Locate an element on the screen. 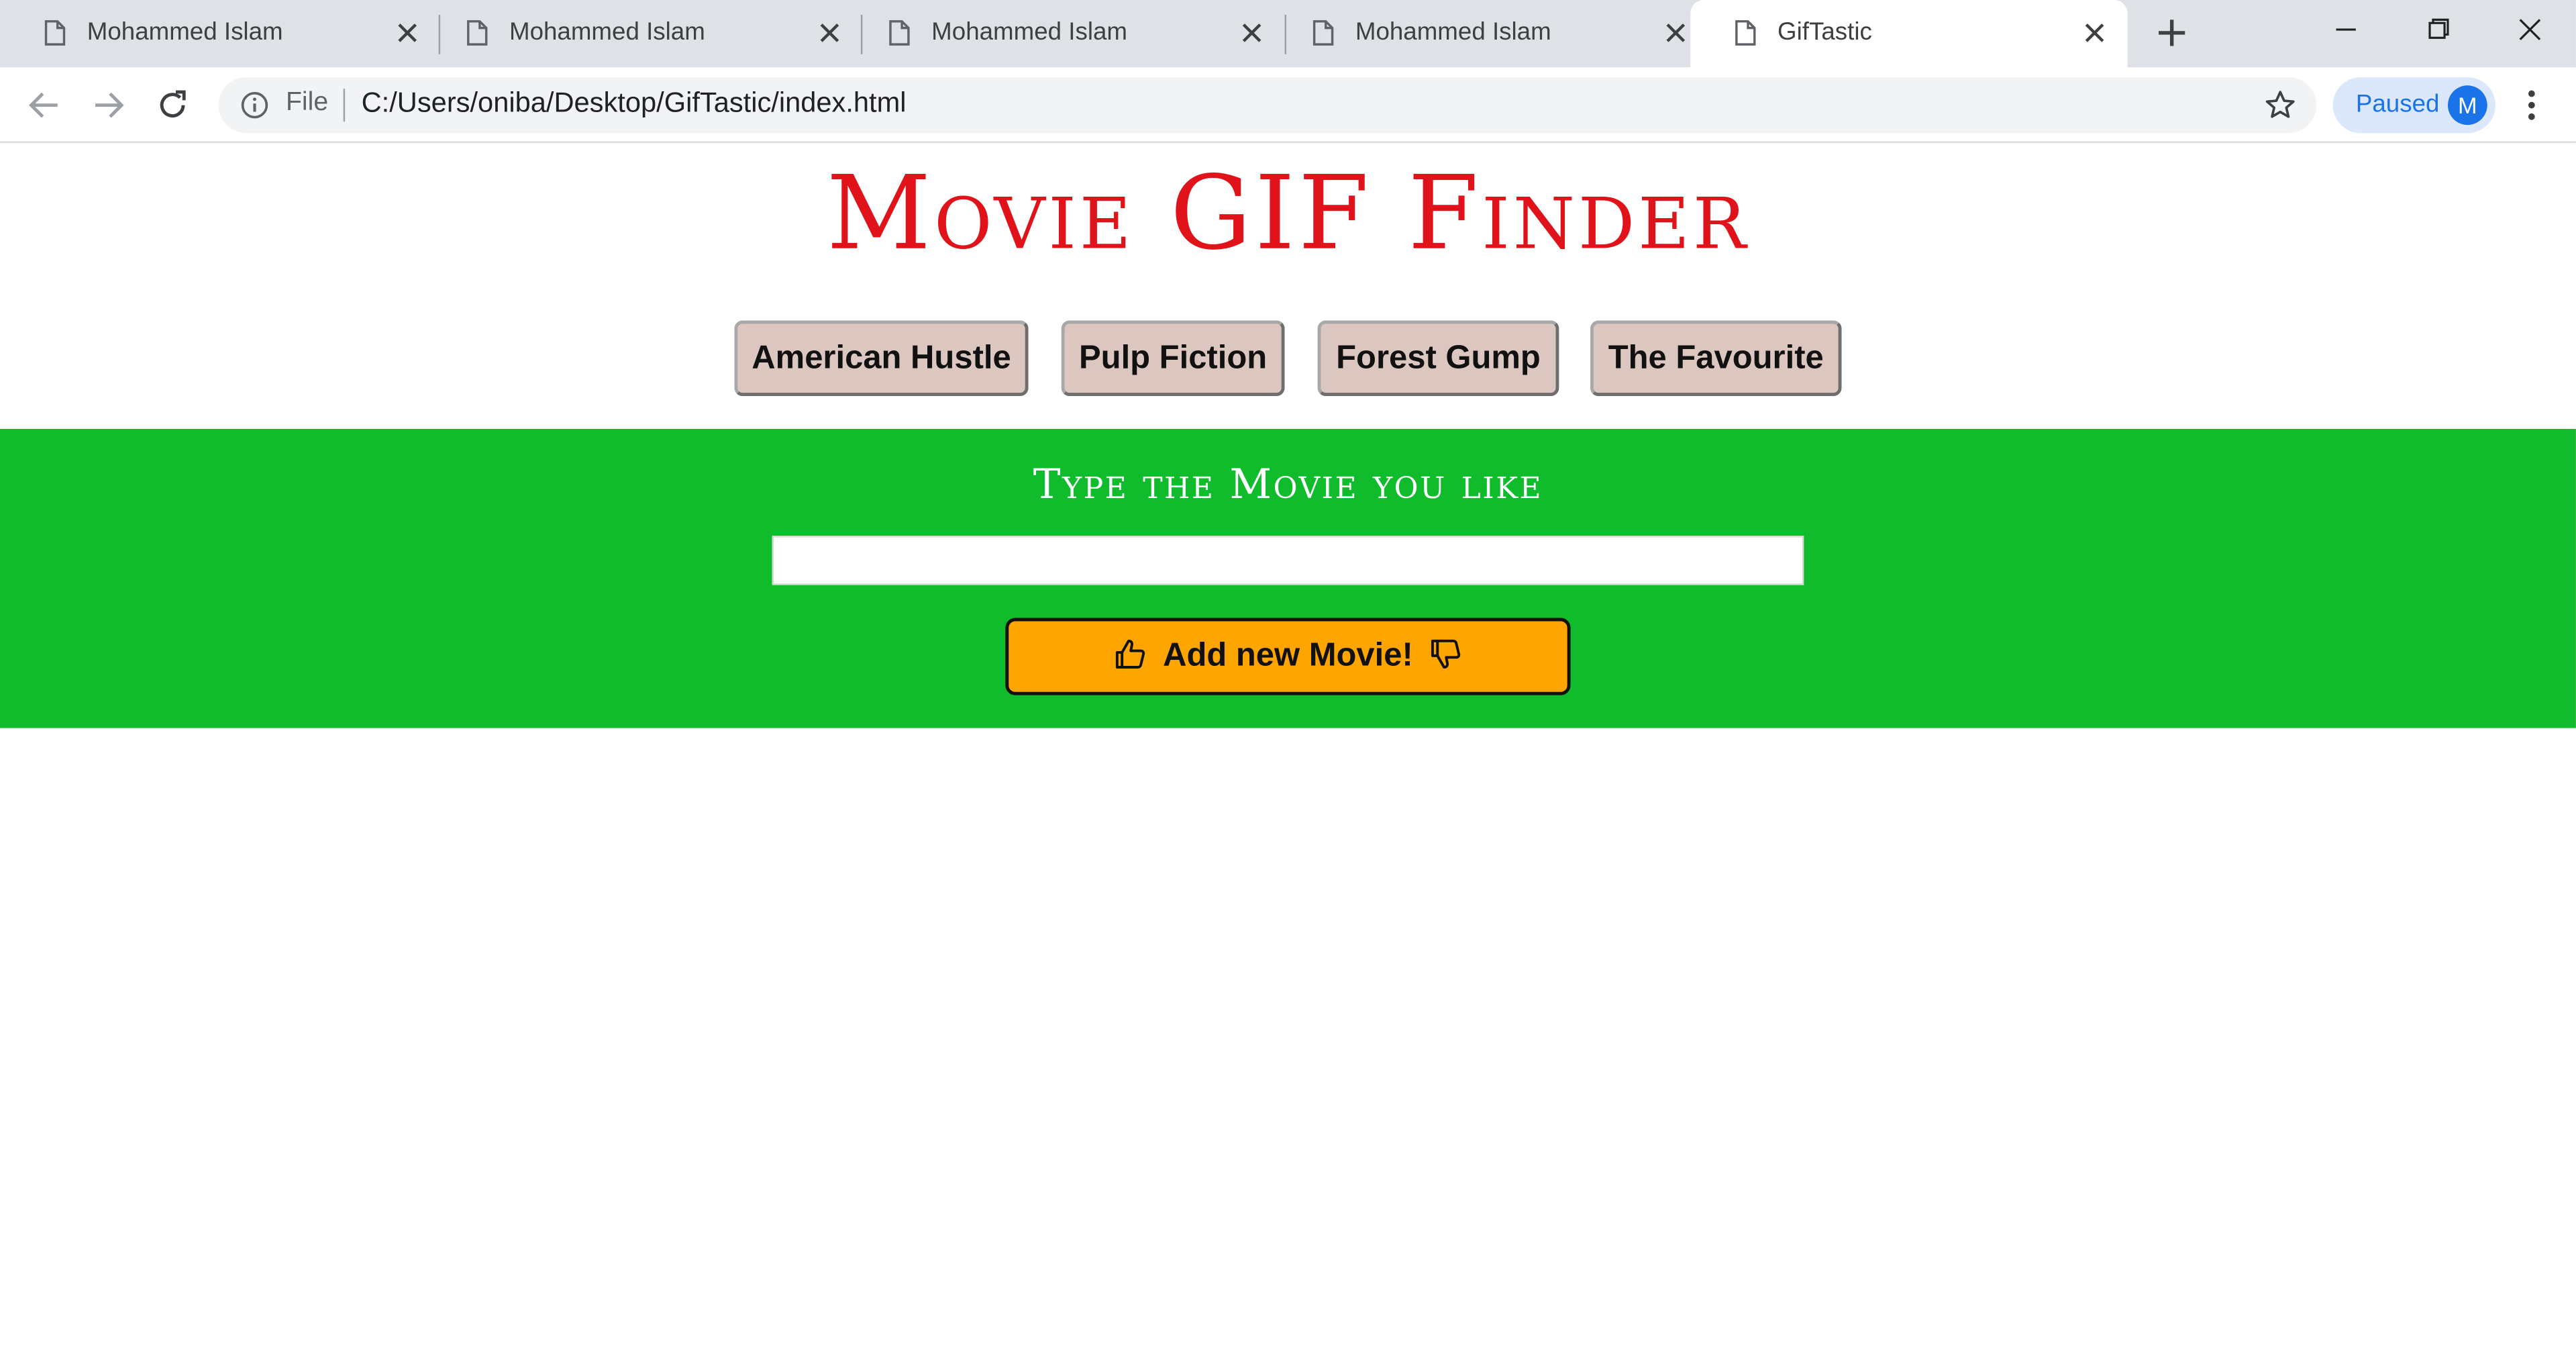 This screenshot has height=1366, width=2576. close-window-icon is located at coordinates (2530, 30).